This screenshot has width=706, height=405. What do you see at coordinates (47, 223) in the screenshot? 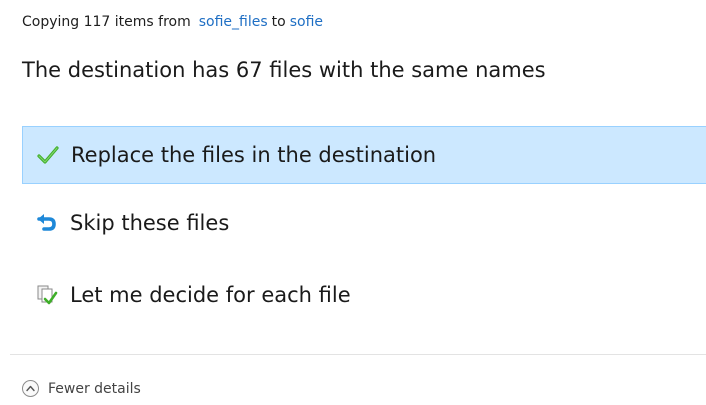
I see `blue-skip-arrow-icon` at bounding box center [47, 223].